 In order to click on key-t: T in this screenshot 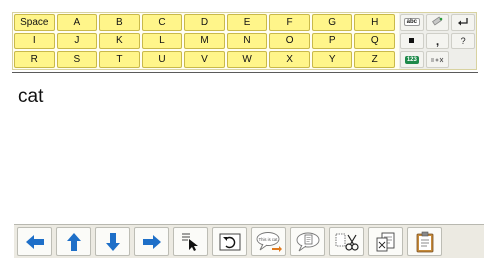, I will do `click(119, 59)`.